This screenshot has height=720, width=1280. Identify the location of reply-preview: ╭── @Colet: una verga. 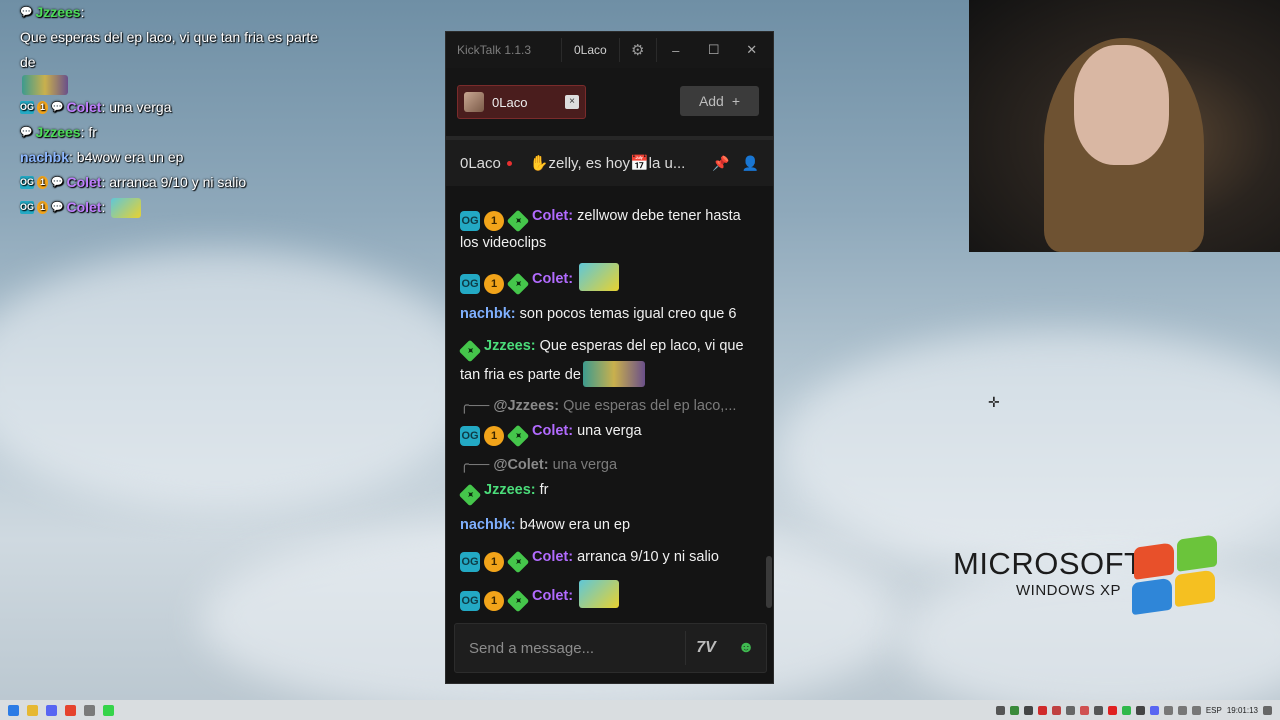
(609, 465).